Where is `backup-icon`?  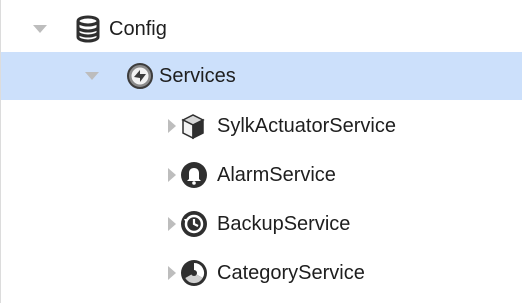 backup-icon is located at coordinates (194, 224).